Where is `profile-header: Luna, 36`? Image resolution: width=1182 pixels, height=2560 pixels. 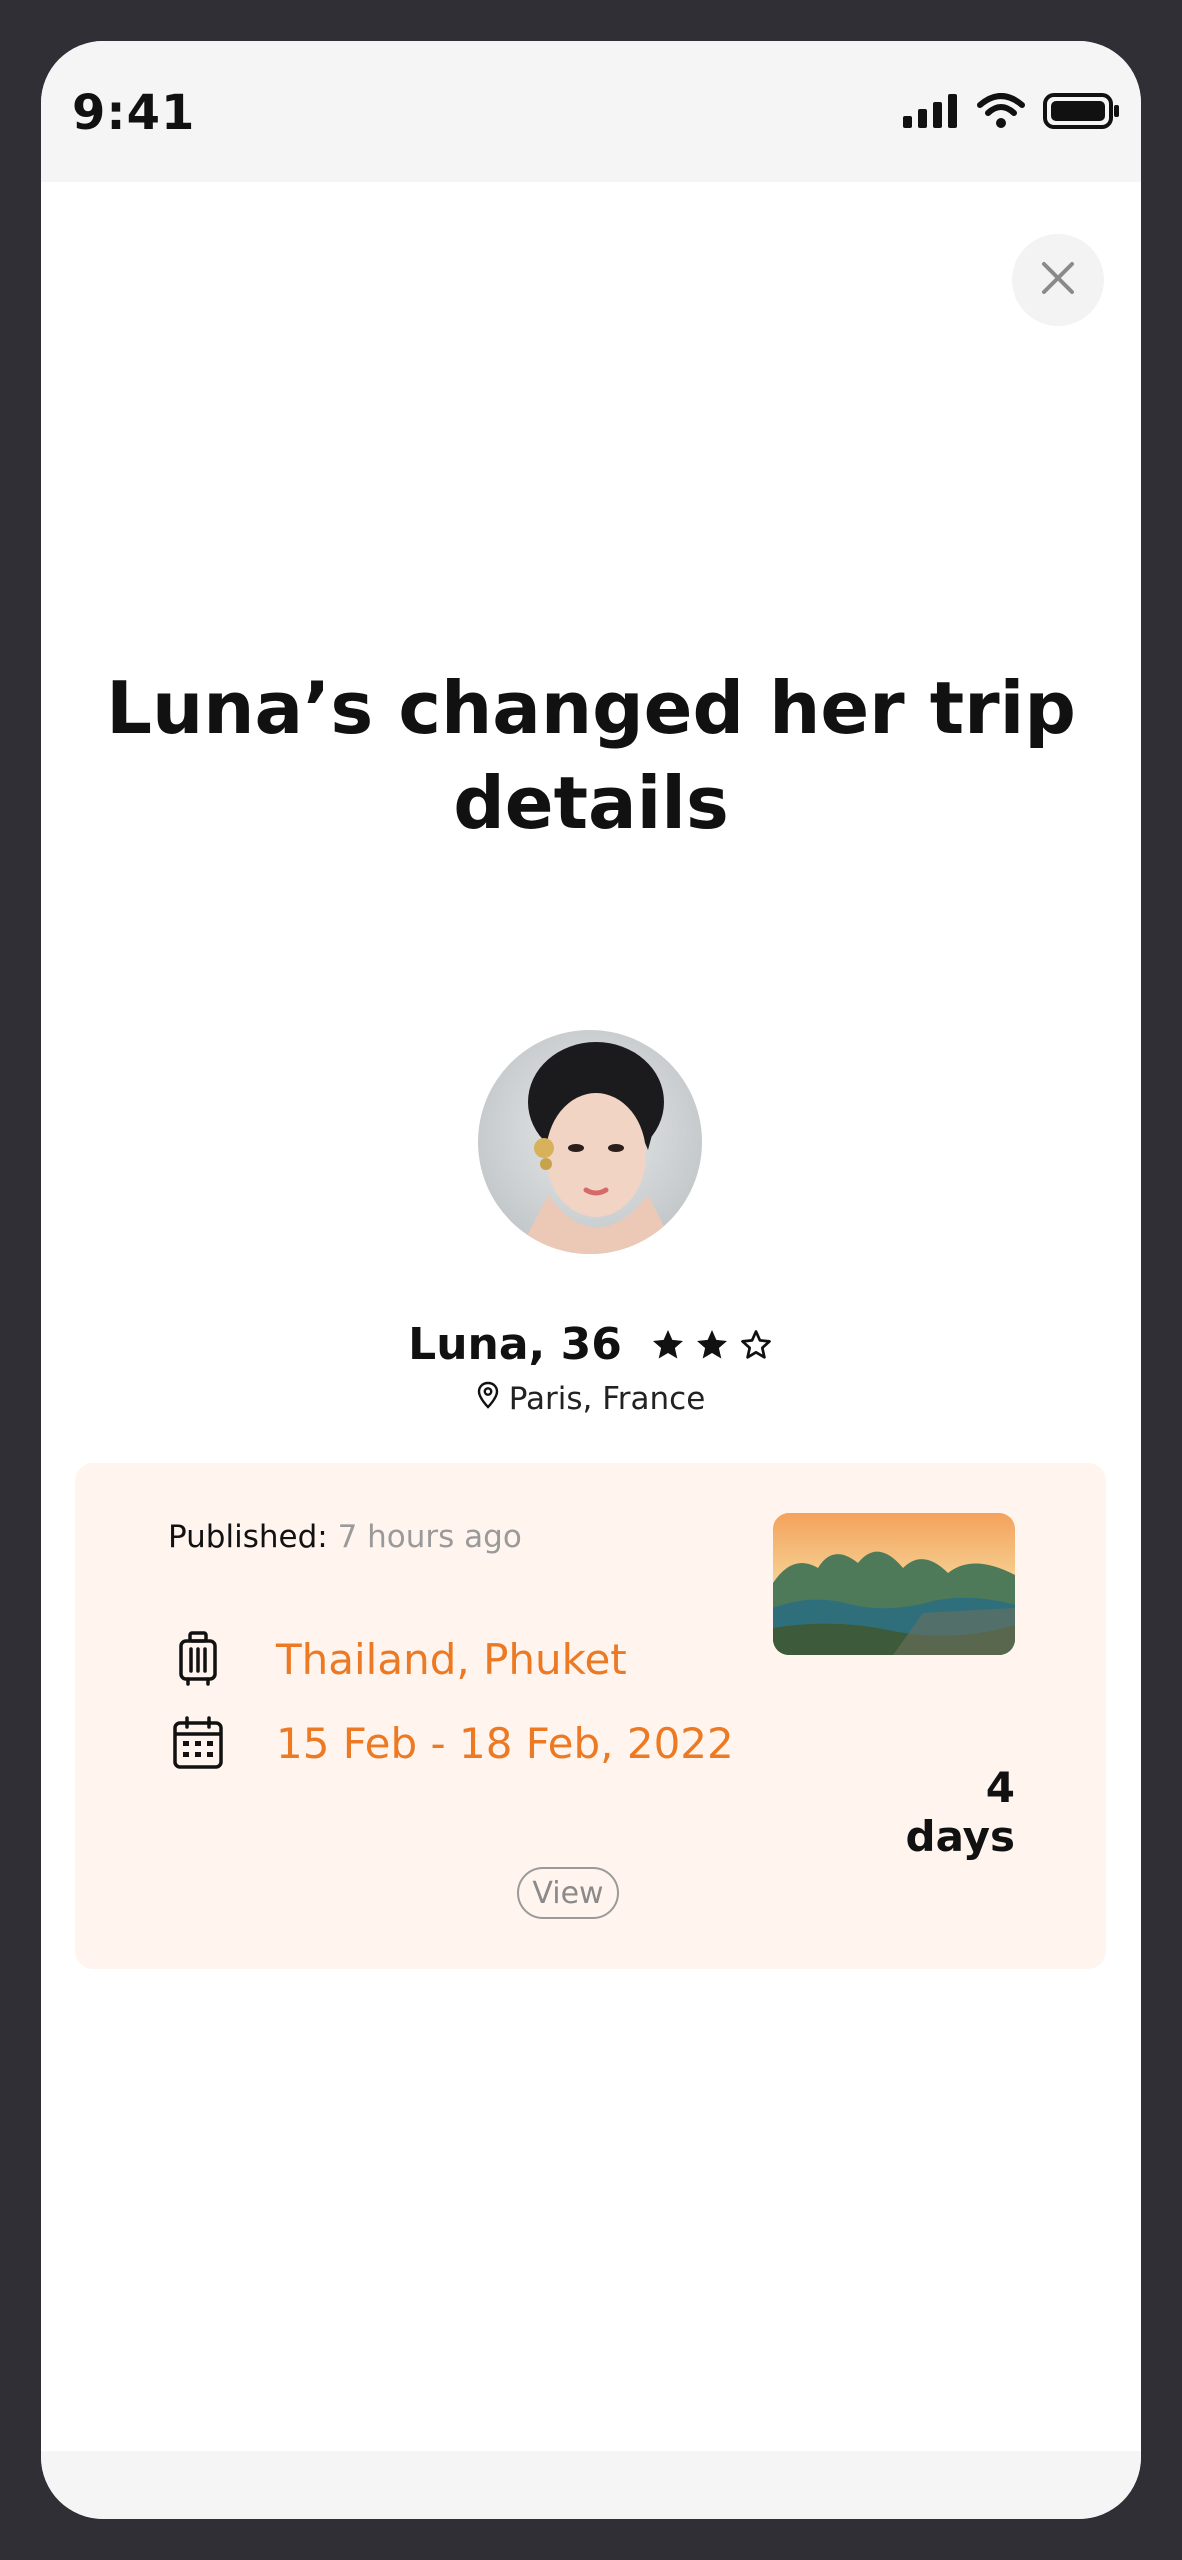 profile-header: Luna, 36 is located at coordinates (591, 1344).